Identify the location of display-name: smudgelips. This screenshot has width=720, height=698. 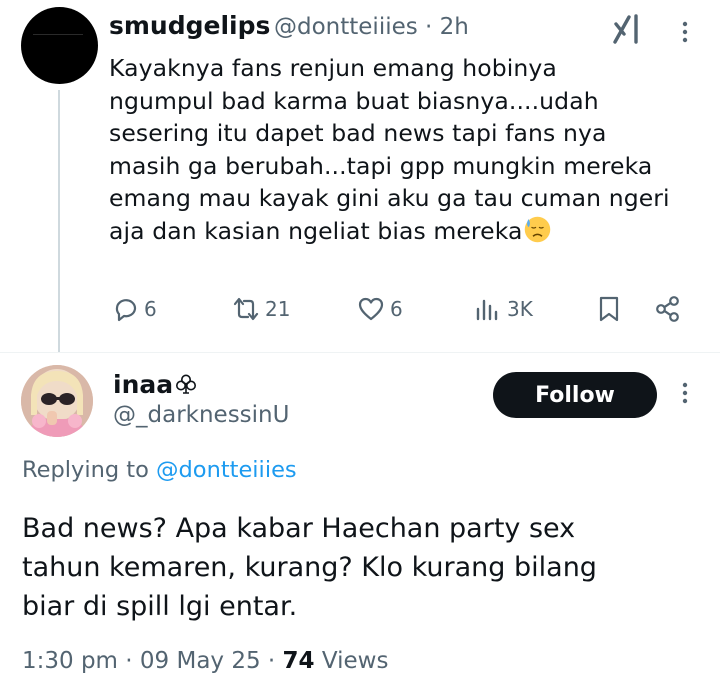
(189, 25).